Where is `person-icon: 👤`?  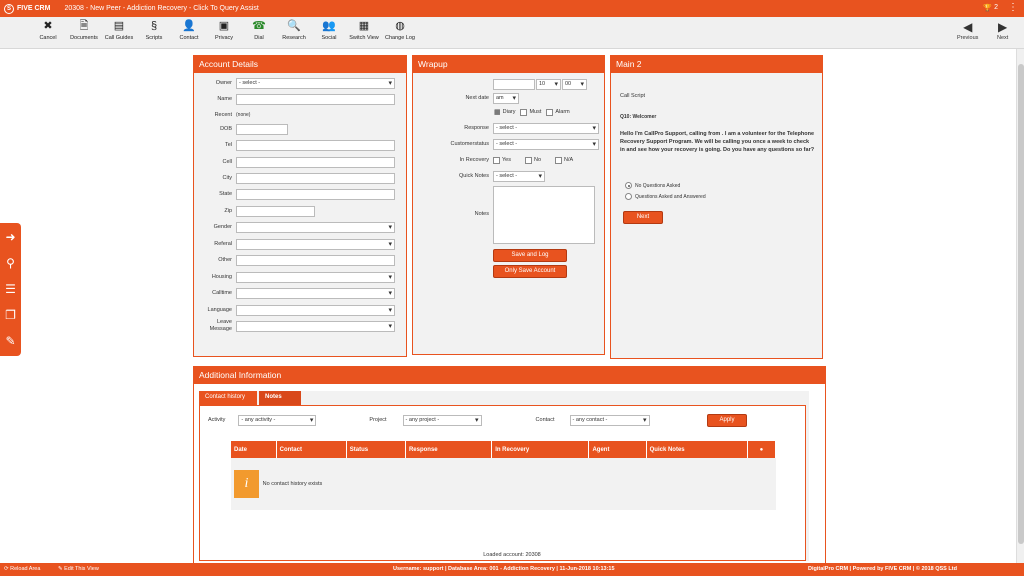 person-icon: 👤 is located at coordinates (189, 26).